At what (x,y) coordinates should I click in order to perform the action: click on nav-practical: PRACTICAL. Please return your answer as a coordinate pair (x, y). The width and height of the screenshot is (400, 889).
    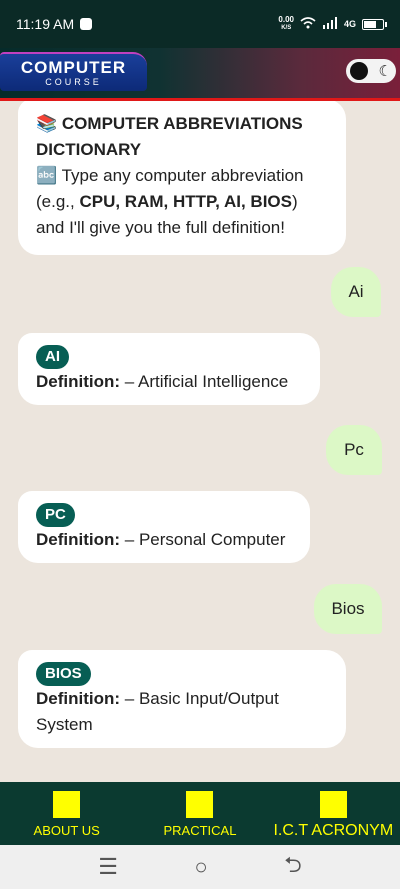
    Looking at the image, I should click on (199, 813).